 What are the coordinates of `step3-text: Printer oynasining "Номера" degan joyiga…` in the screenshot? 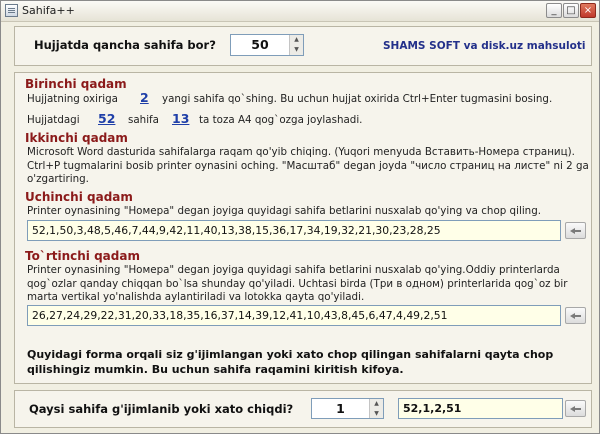 It's located at (284, 211).